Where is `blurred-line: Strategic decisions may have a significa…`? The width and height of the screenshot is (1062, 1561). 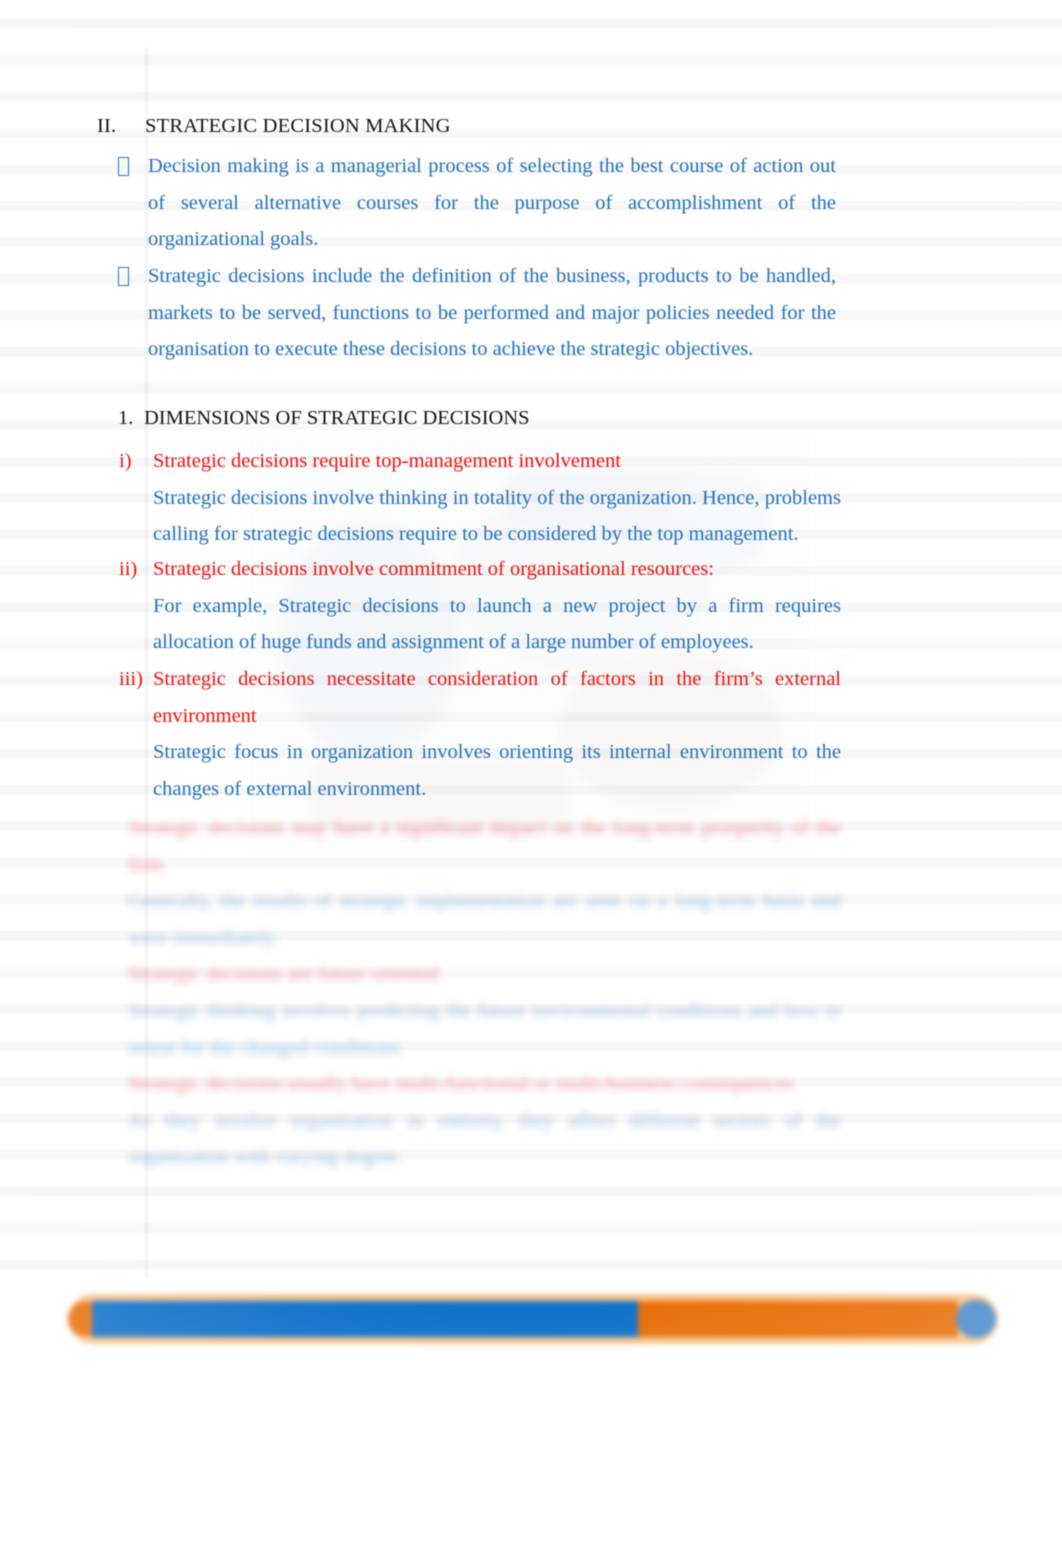 blurred-line: Strategic decisions may have a significa… is located at coordinates (484, 846).